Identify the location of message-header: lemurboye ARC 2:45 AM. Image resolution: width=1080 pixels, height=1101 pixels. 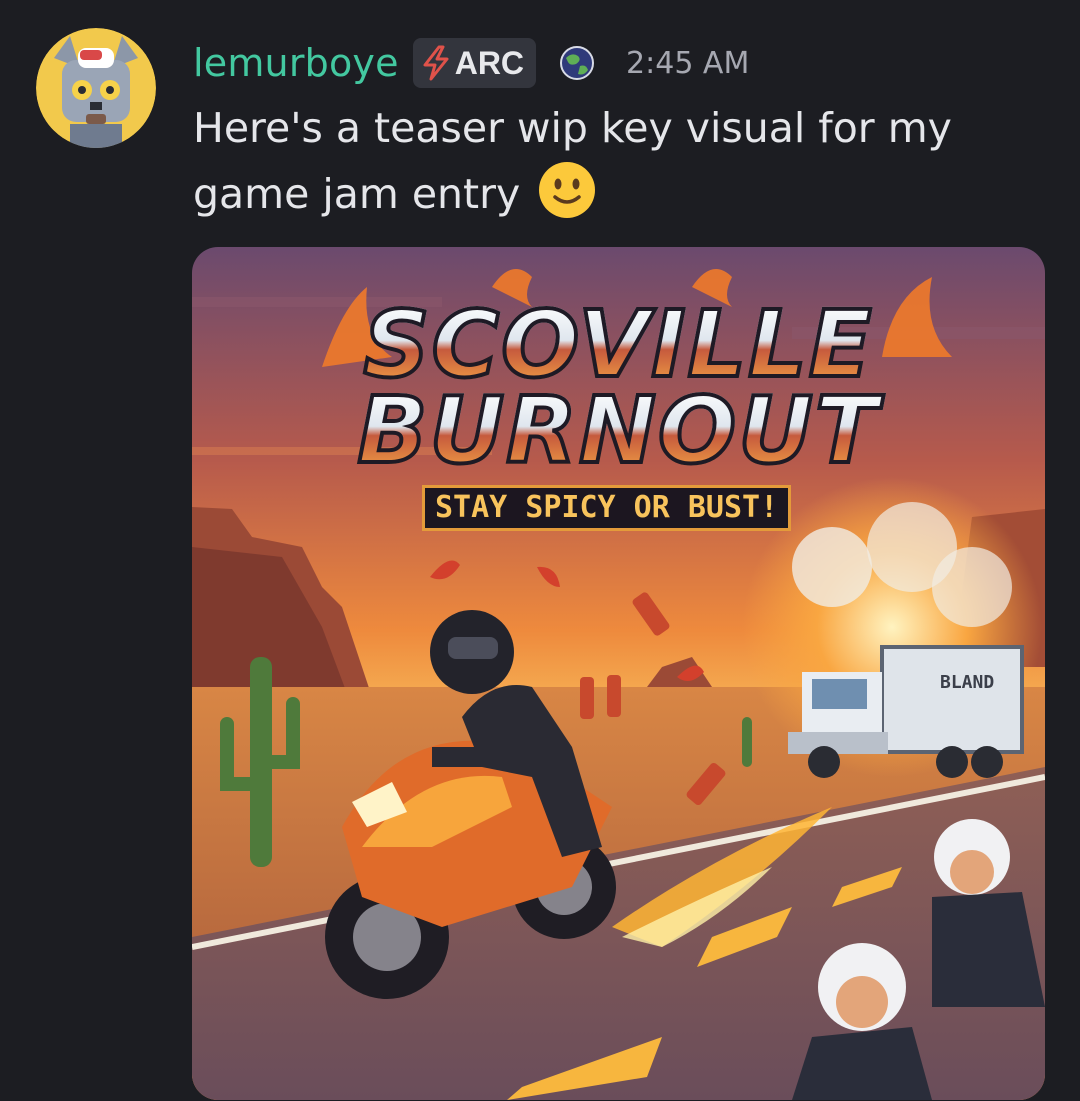
(471, 63).